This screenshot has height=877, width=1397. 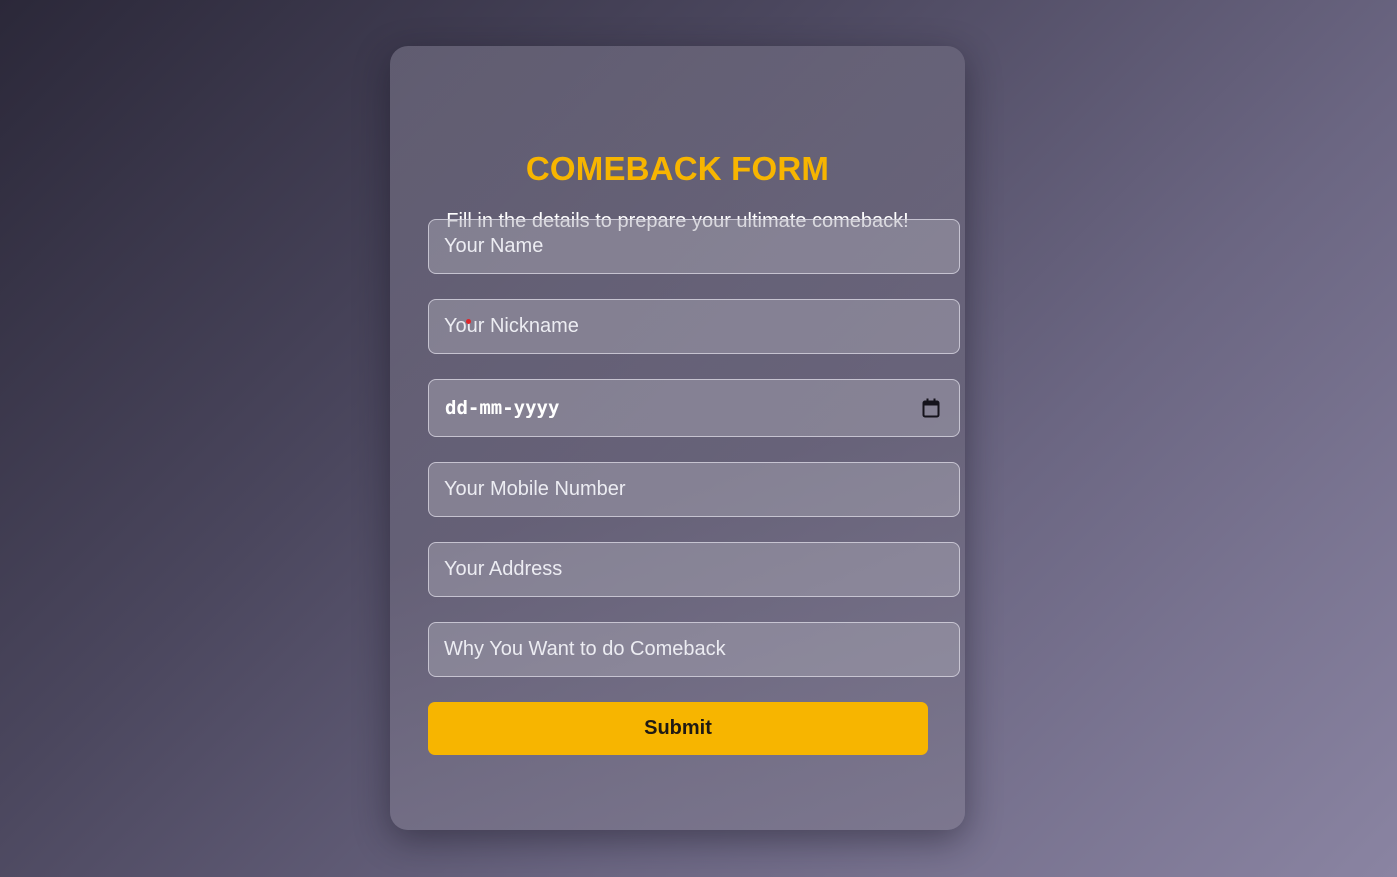 I want to click on submit-button: Submit, so click(x=678, y=728).